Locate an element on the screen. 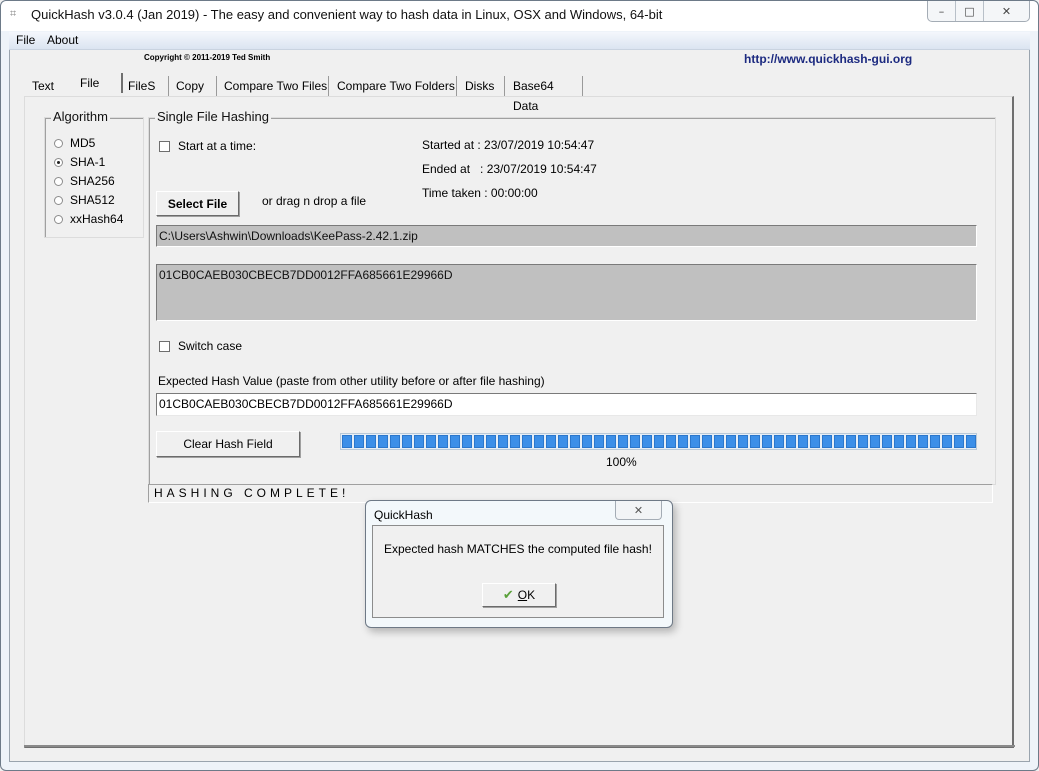  radio-sha1: SHA-1 is located at coordinates (79, 162).